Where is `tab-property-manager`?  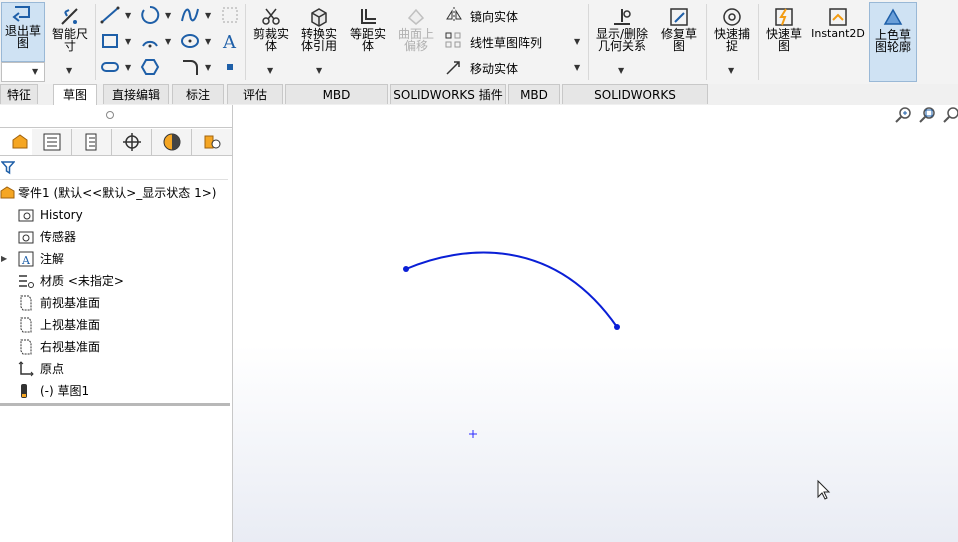 tab-property-manager is located at coordinates (52, 142).